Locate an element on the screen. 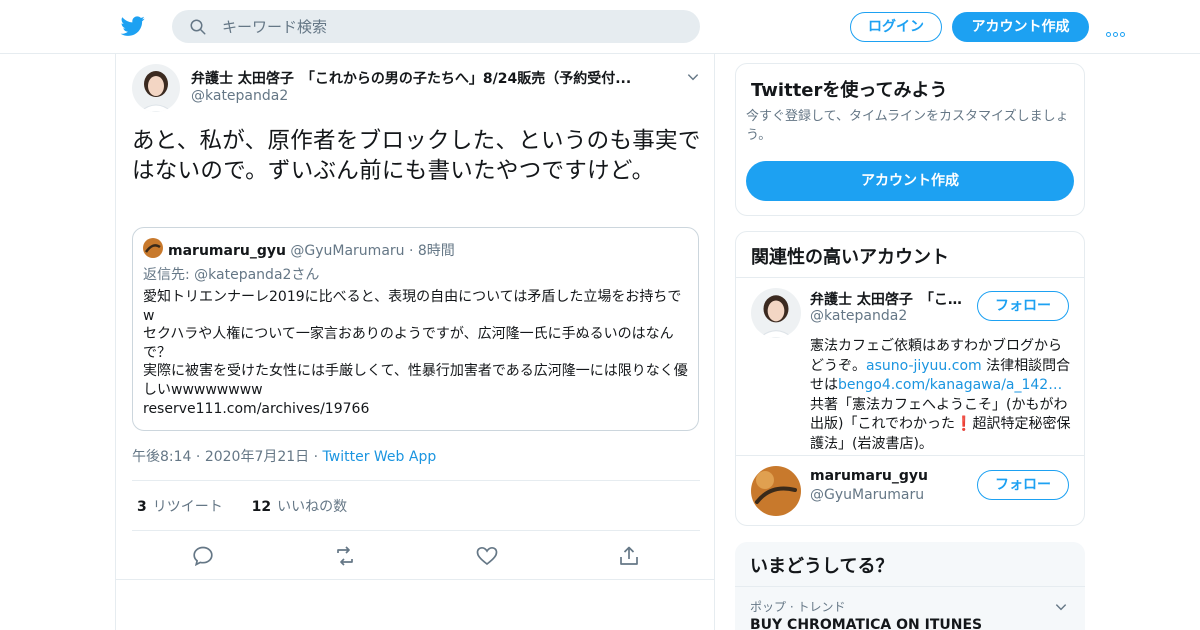 The image size is (1200, 630). author-handle: @katepanda2 is located at coordinates (239, 96).